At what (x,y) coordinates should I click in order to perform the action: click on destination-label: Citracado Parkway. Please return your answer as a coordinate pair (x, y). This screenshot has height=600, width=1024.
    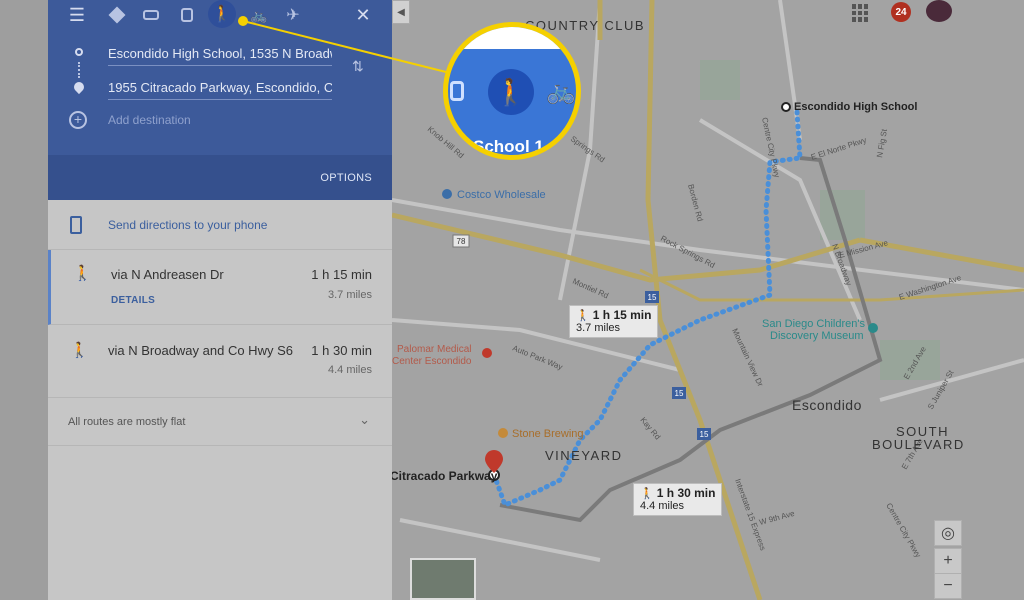
    Looking at the image, I should click on (444, 476).